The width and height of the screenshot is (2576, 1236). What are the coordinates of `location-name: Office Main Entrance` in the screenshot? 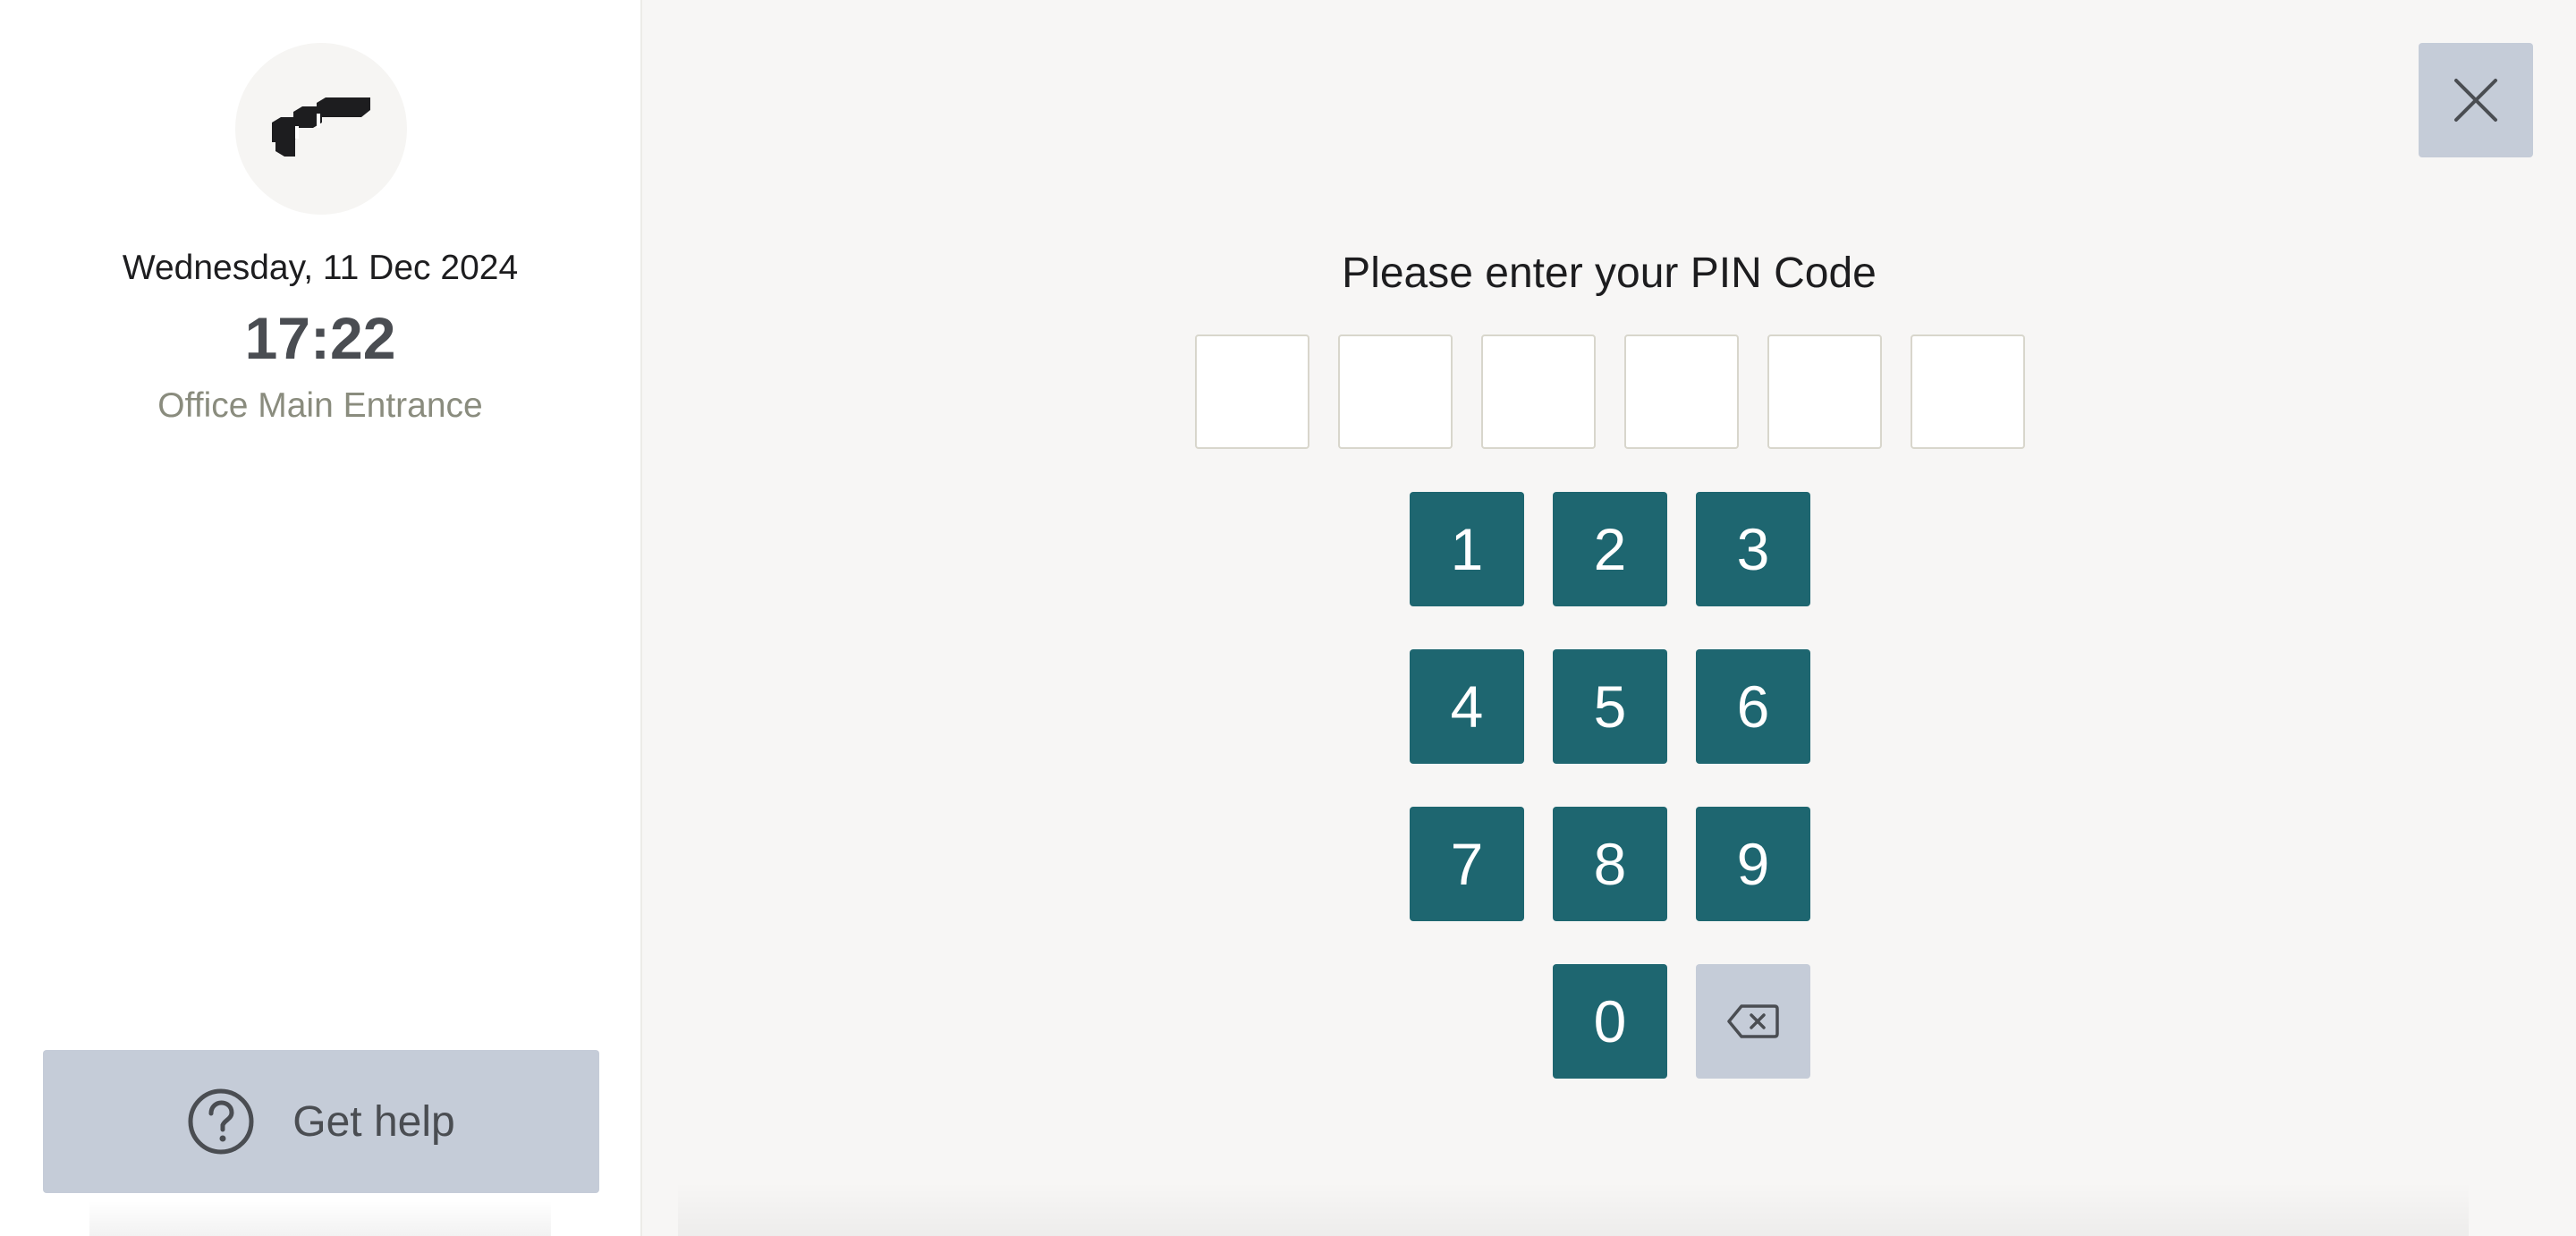 It's located at (320, 406).